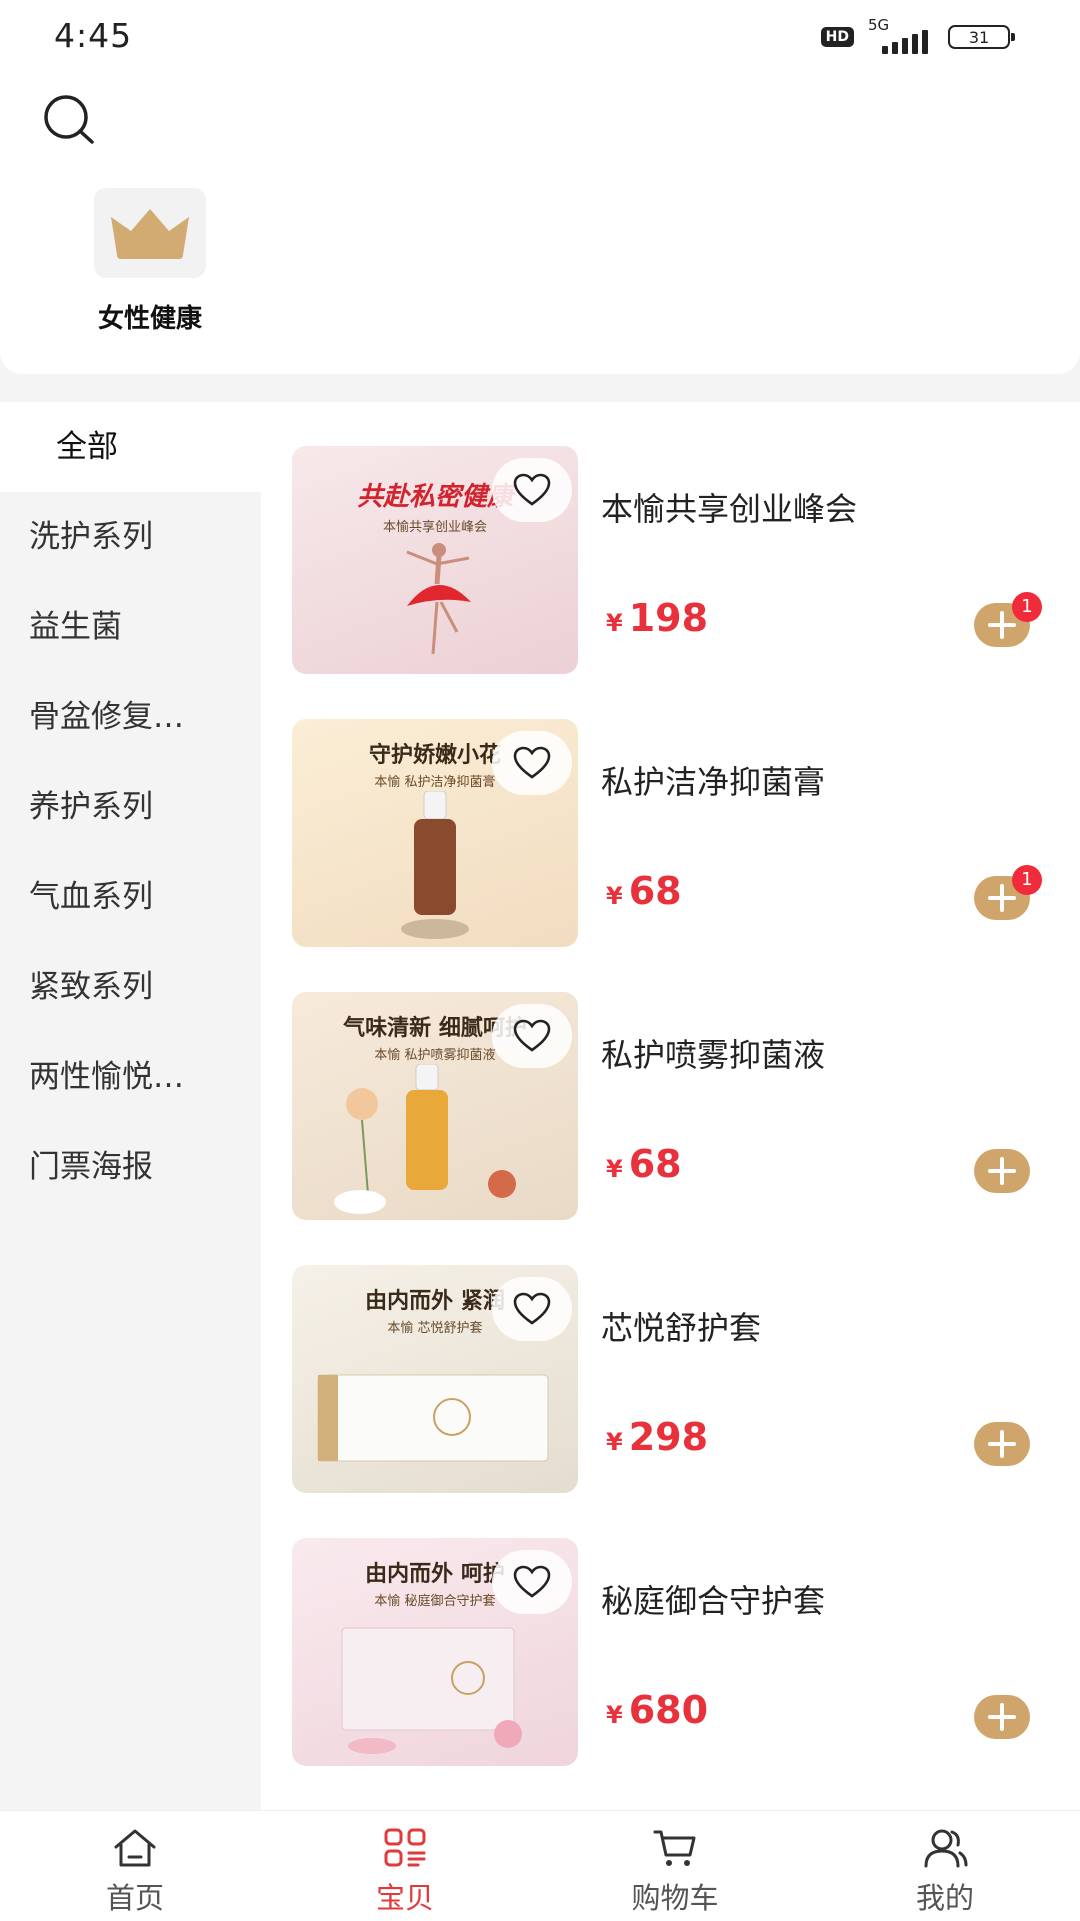 The image size is (1080, 1921). I want to click on nav-label: 首页, so click(134, 1898).